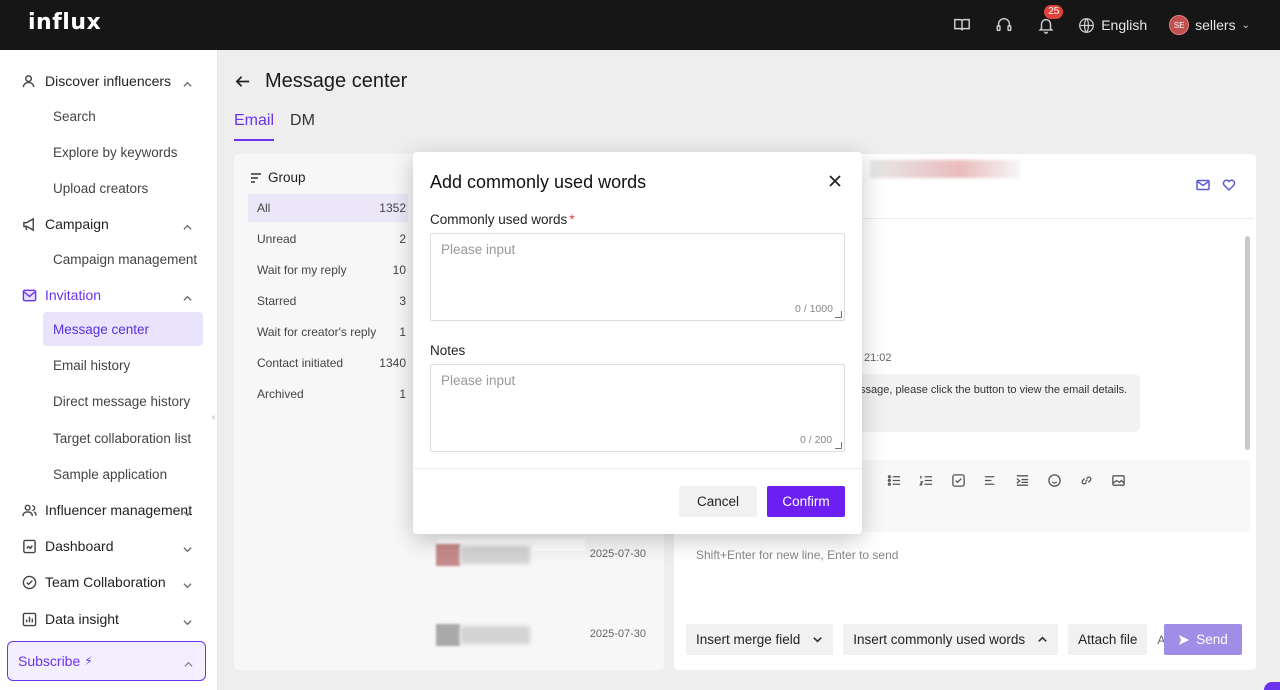 This screenshot has width=1280, height=690. I want to click on notes-counter: 0 / 200, so click(816, 440).